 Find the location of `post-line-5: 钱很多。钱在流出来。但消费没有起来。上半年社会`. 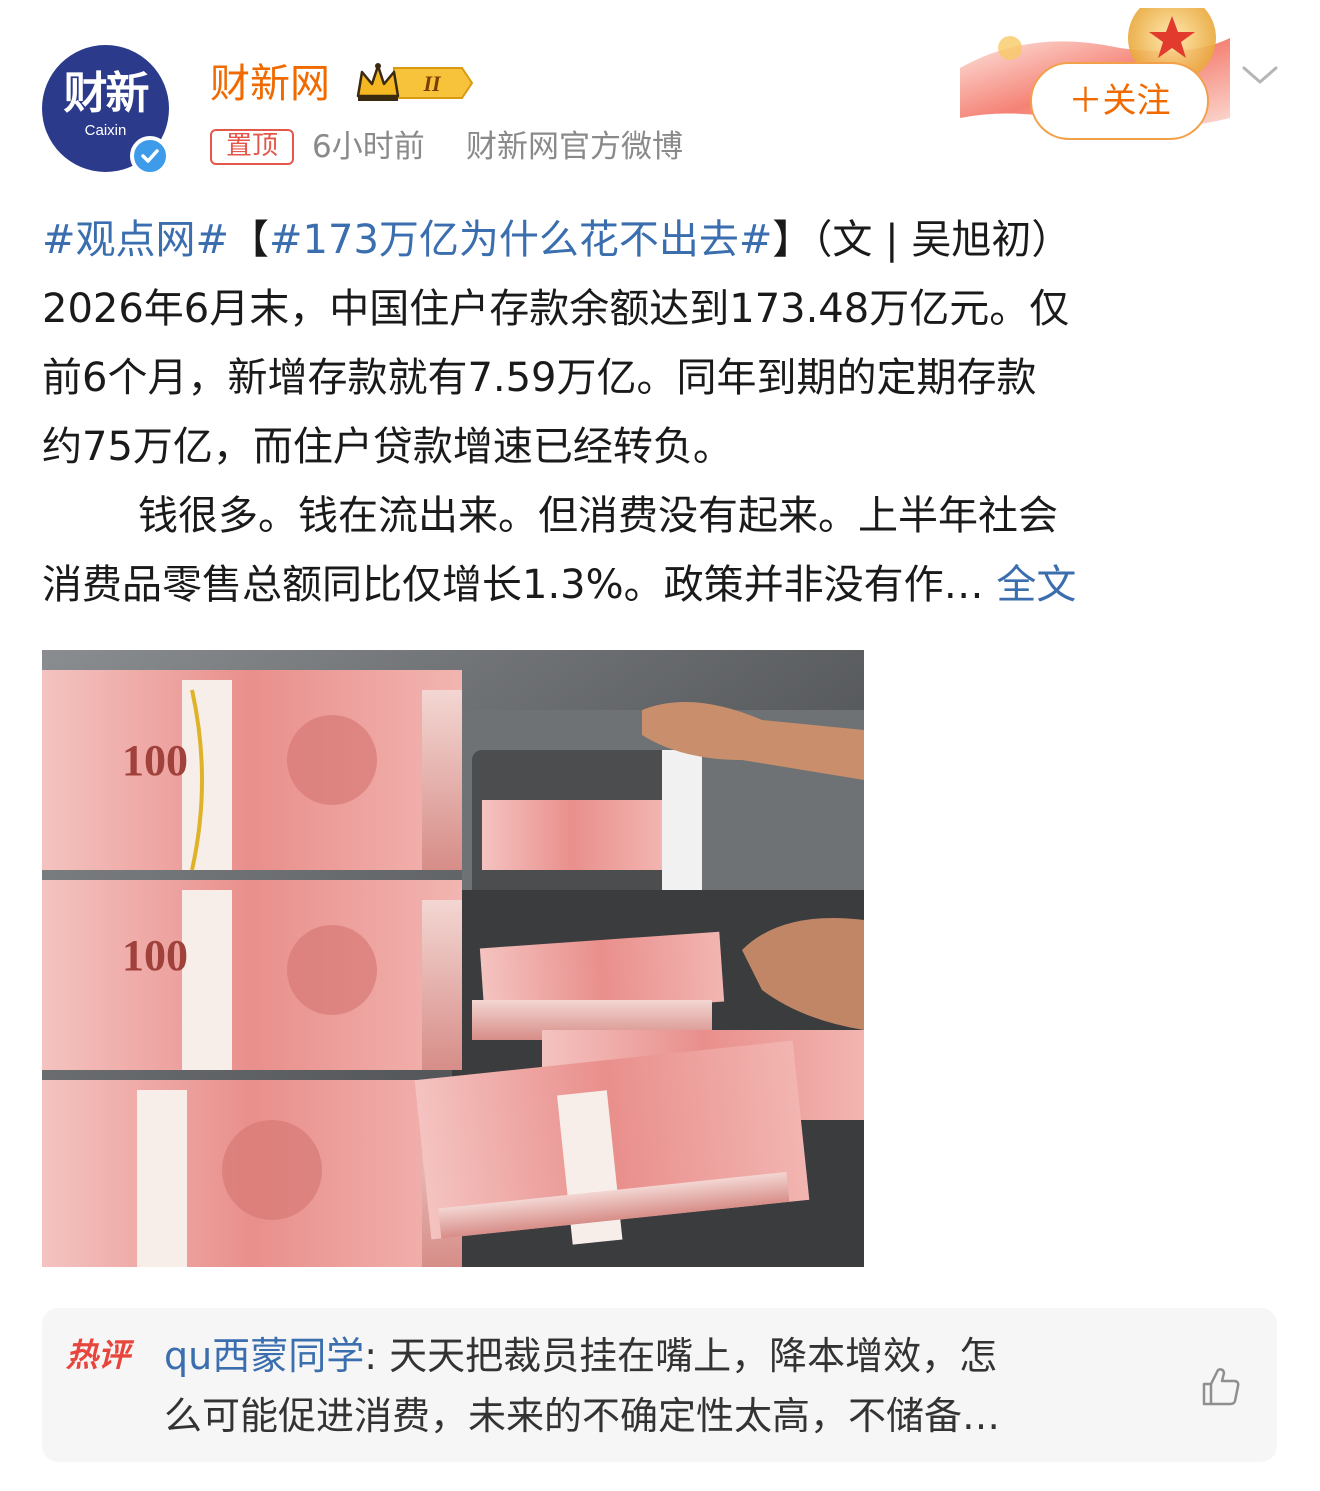

post-line-5: 钱很多。钱在流出来。但消费没有起来。上半年社会 is located at coordinates (598, 516).